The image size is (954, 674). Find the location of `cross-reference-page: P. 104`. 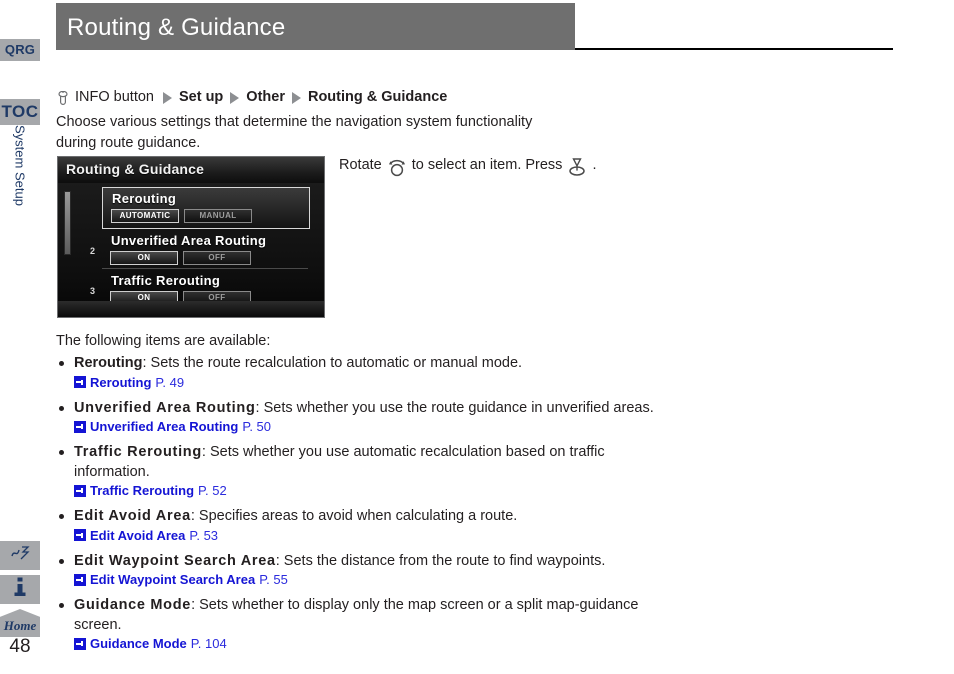

cross-reference-page: P. 104 is located at coordinates (208, 643).